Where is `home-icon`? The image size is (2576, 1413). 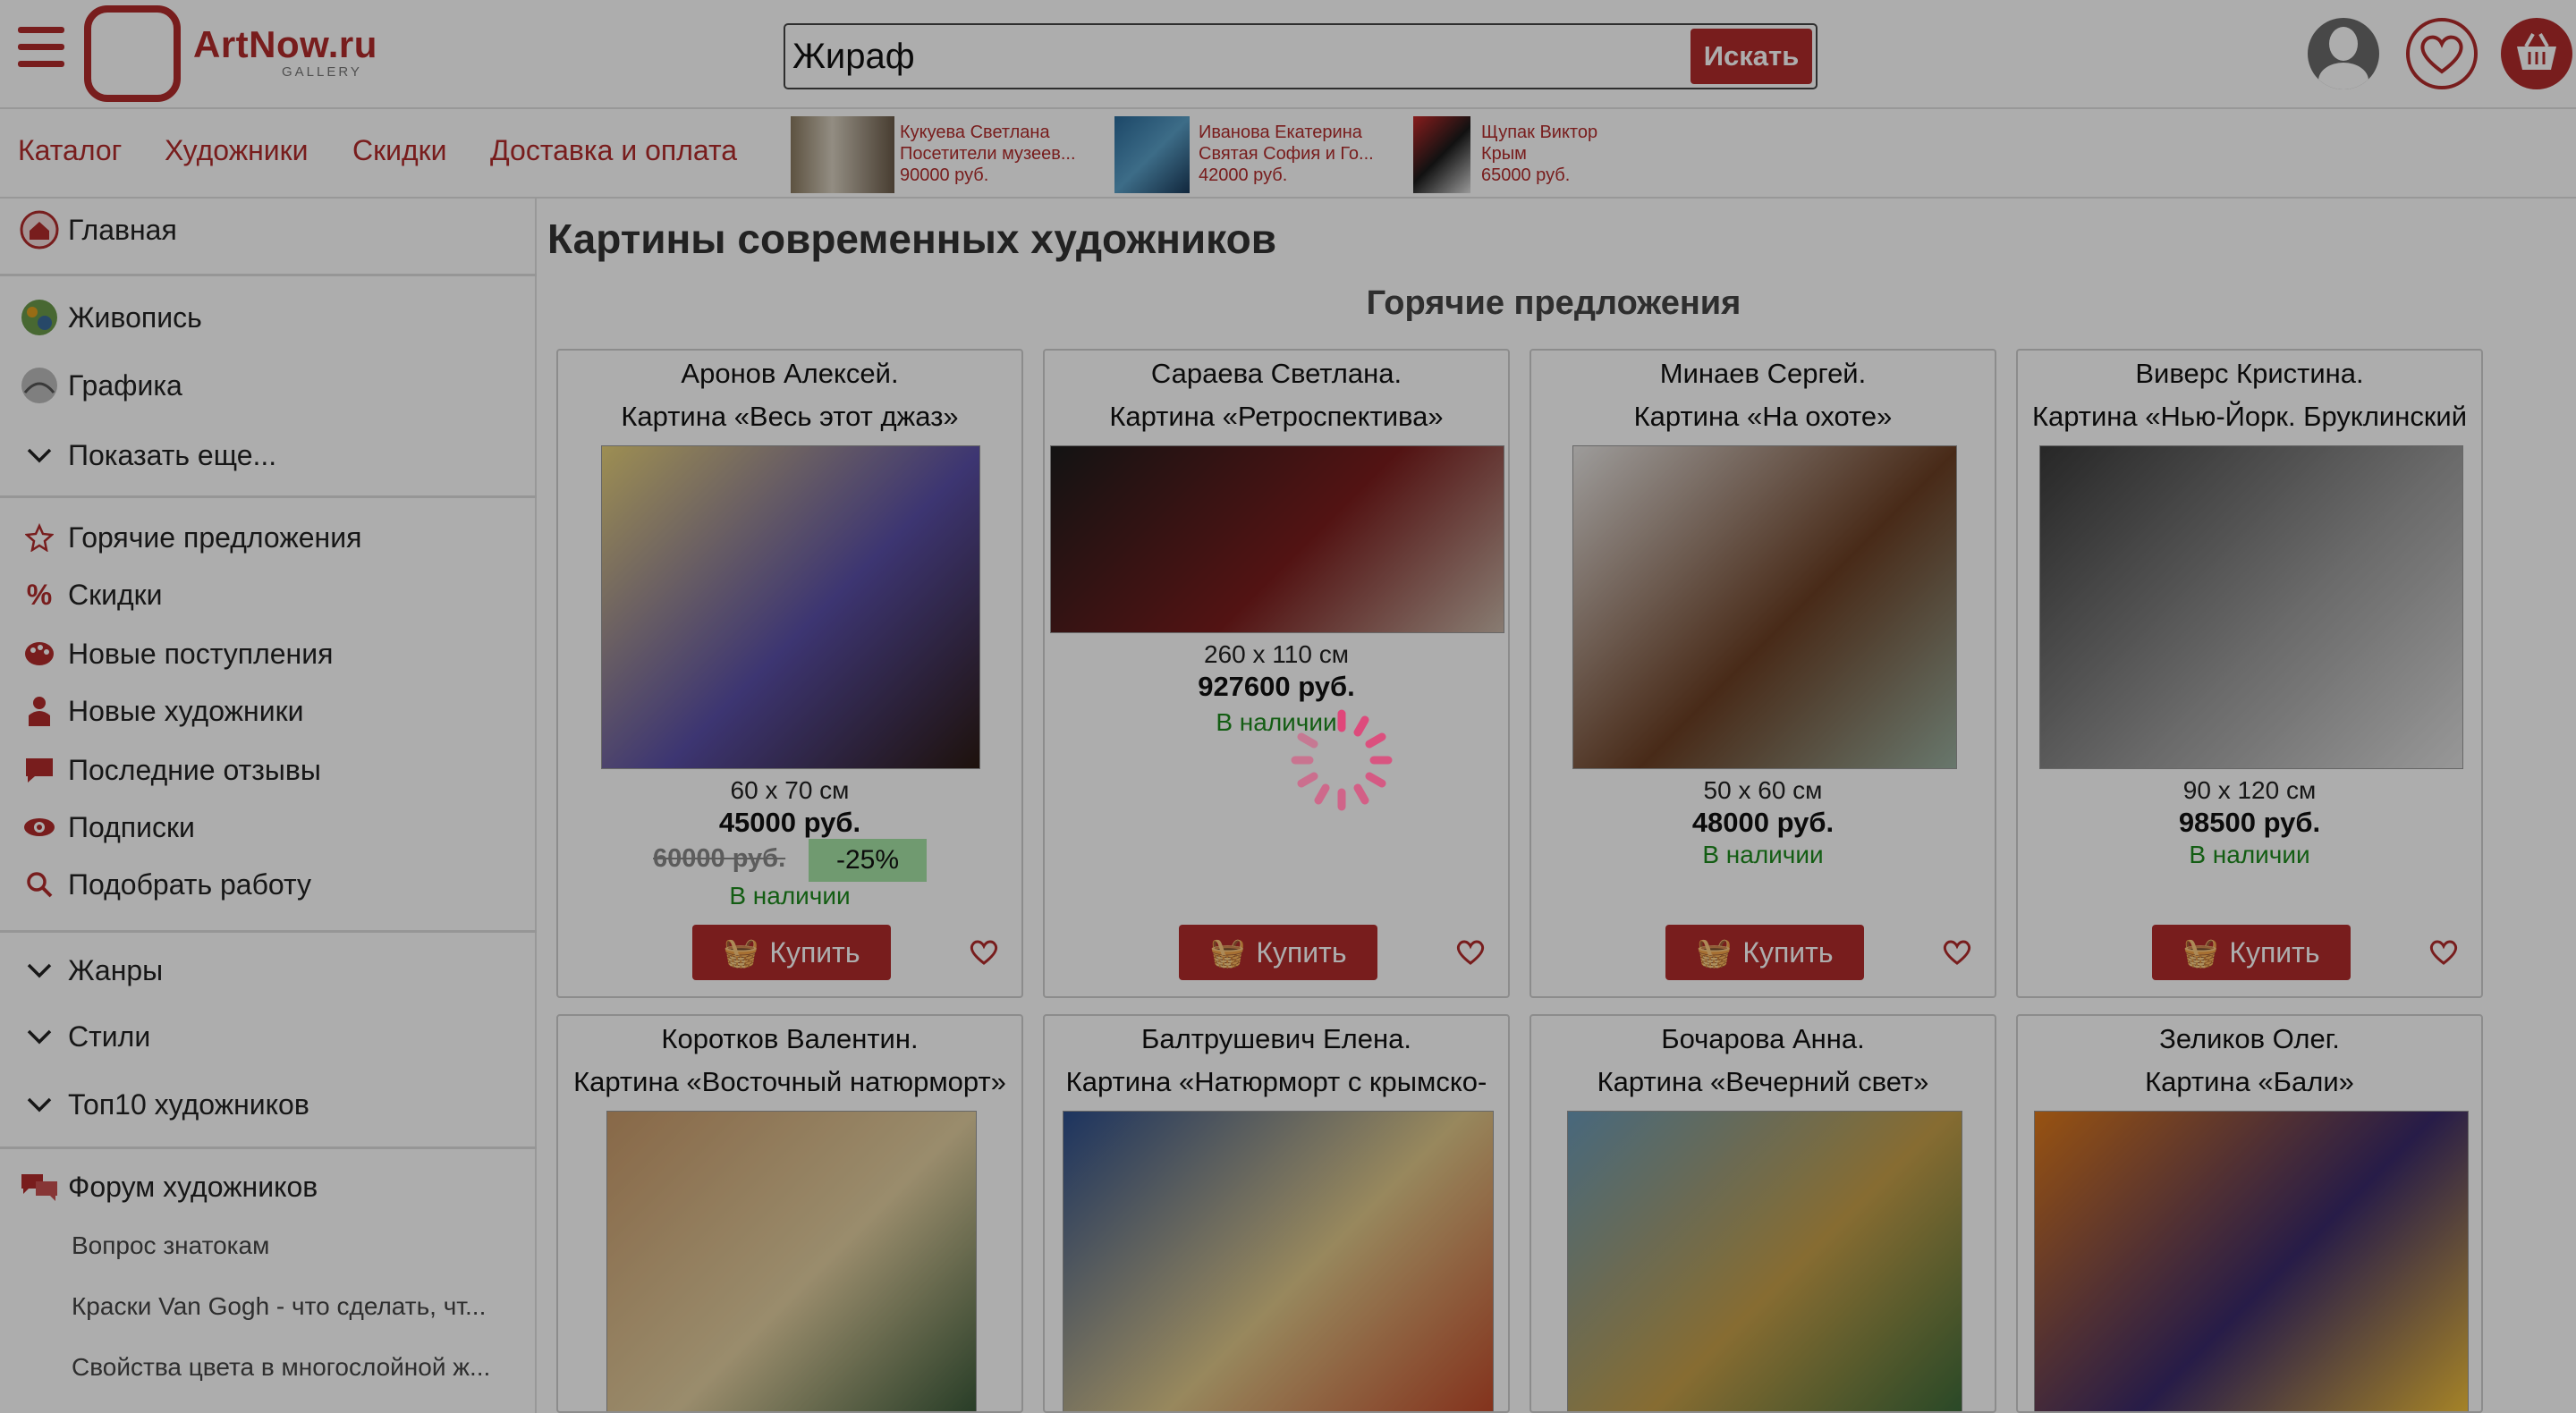
home-icon is located at coordinates (39, 230).